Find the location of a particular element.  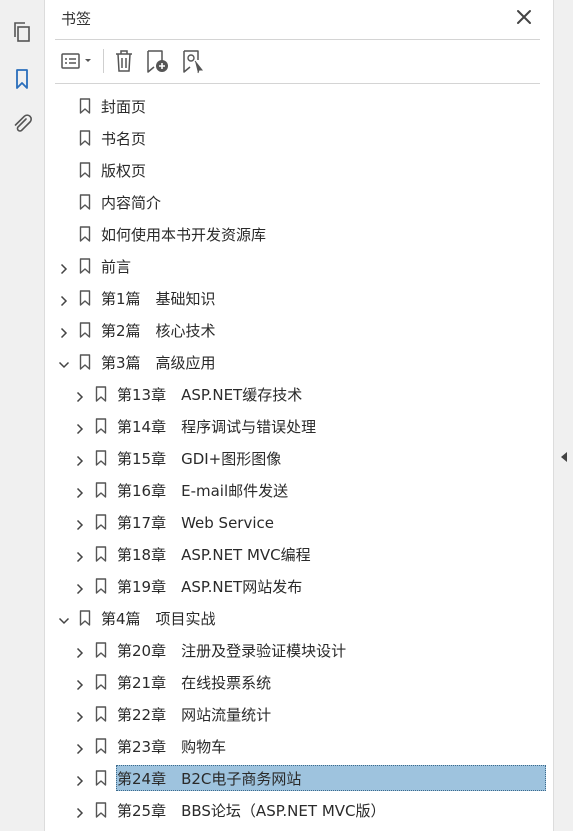

bookmark-label: 书名页 is located at coordinates (124, 139).